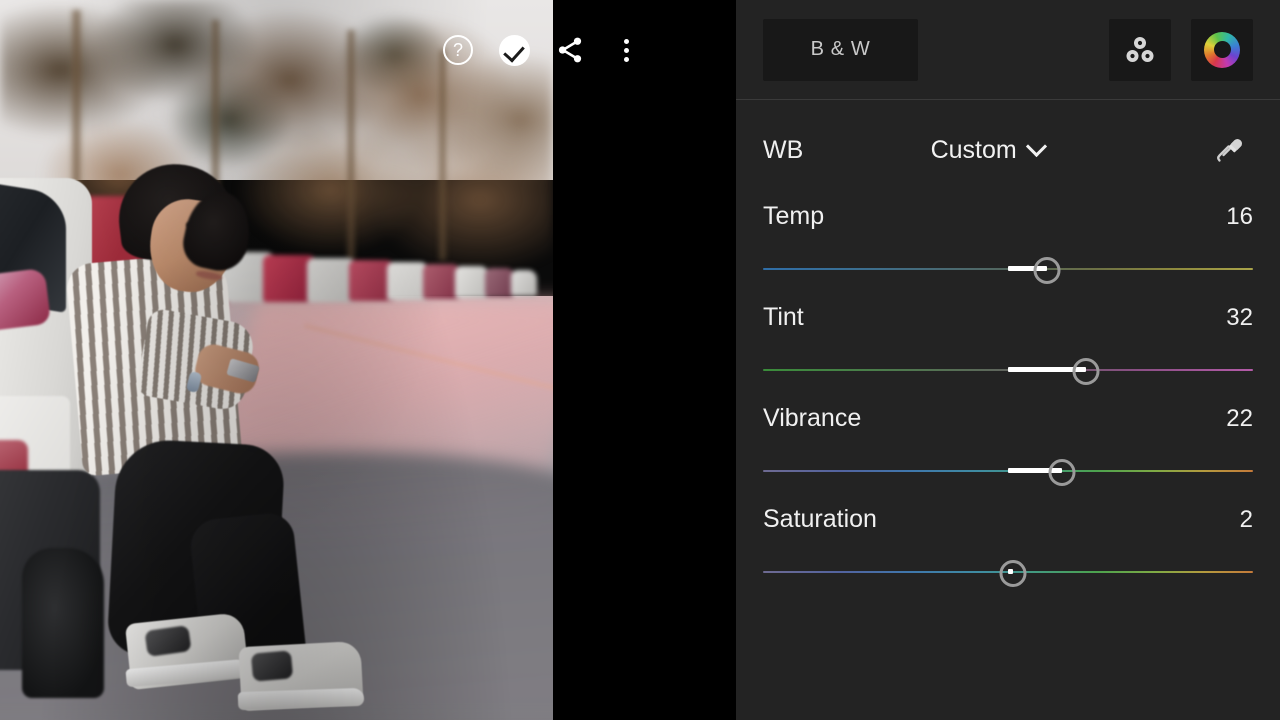 The height and width of the screenshot is (720, 1280). I want to click on color-wheel-icon, so click(1222, 49).